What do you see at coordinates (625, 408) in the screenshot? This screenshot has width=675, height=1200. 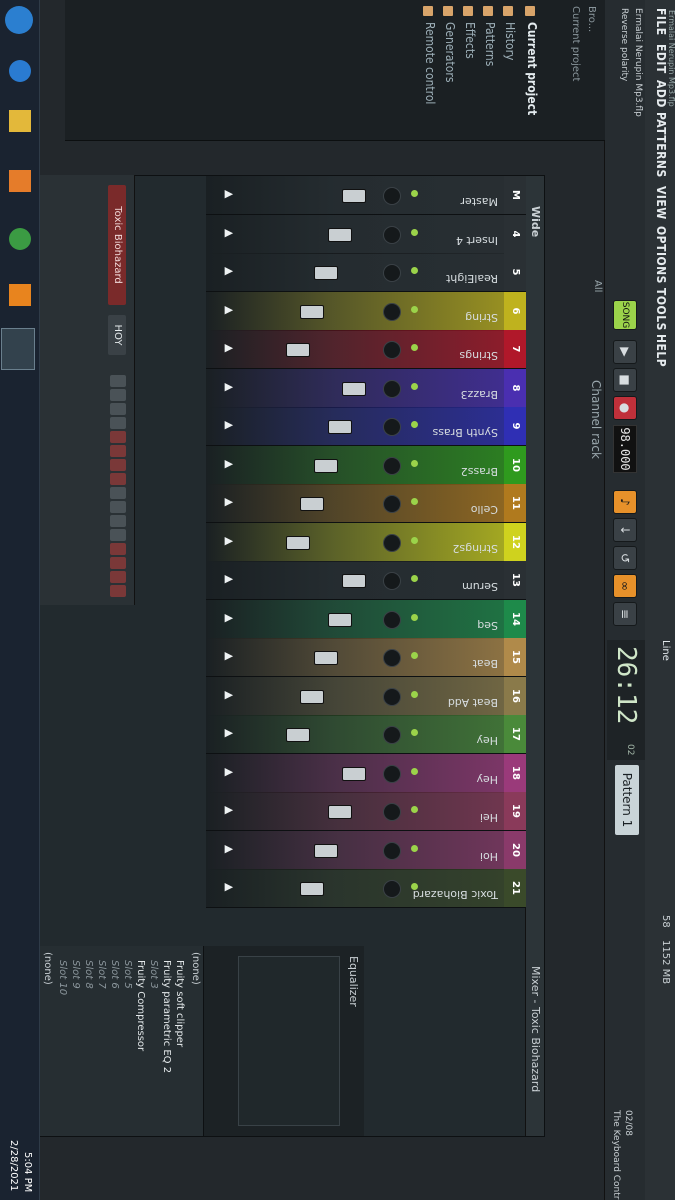 I see `record-button: ●` at bounding box center [625, 408].